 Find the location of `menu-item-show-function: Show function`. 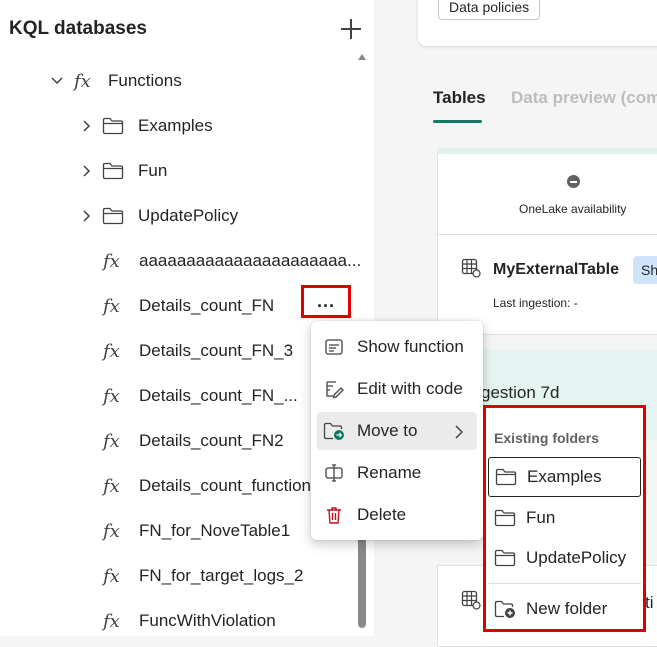

menu-item-show-function: Show function is located at coordinates (397, 347).